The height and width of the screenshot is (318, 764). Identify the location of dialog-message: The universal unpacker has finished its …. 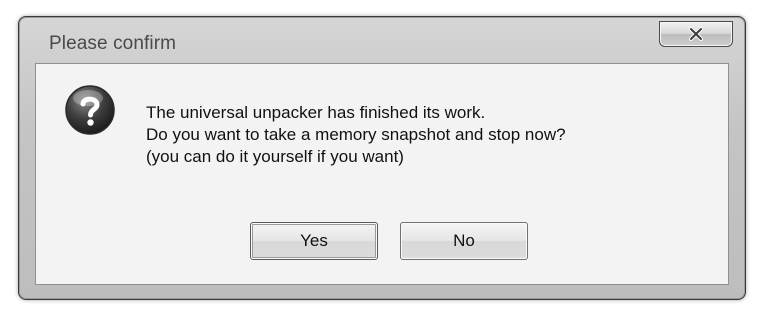
(356, 135).